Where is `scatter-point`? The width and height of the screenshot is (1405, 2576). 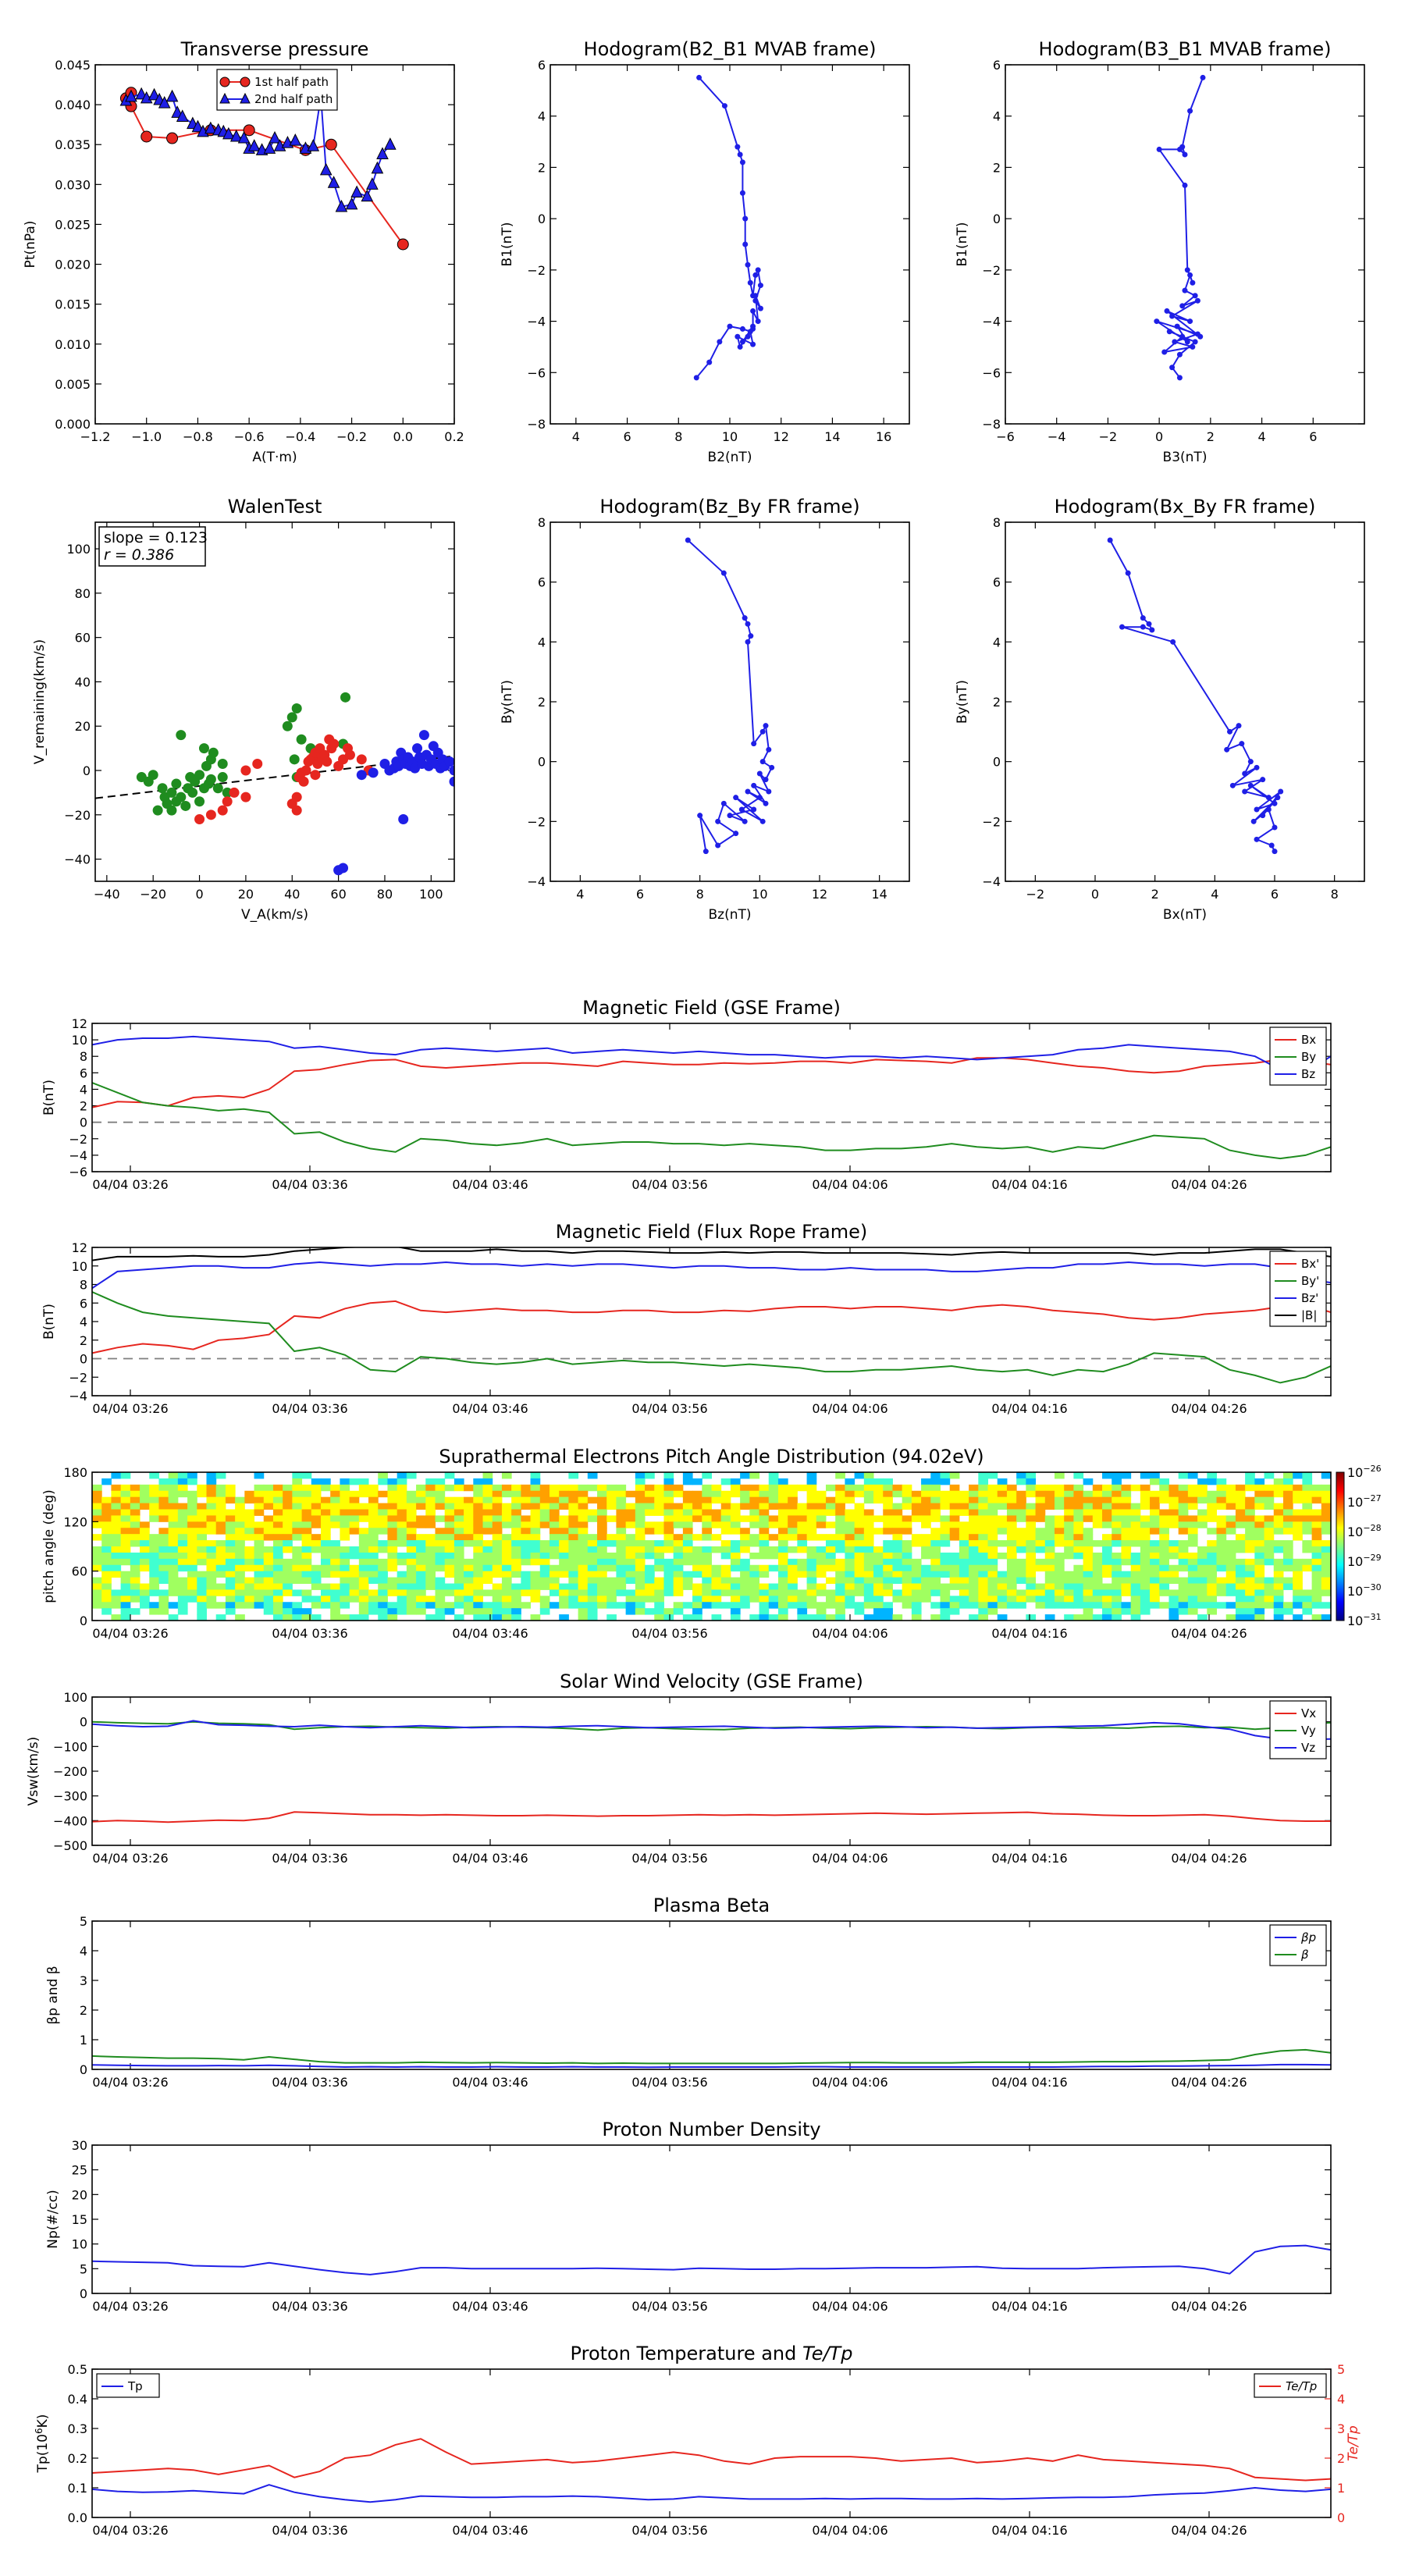
scatter-point is located at coordinates (218, 788).